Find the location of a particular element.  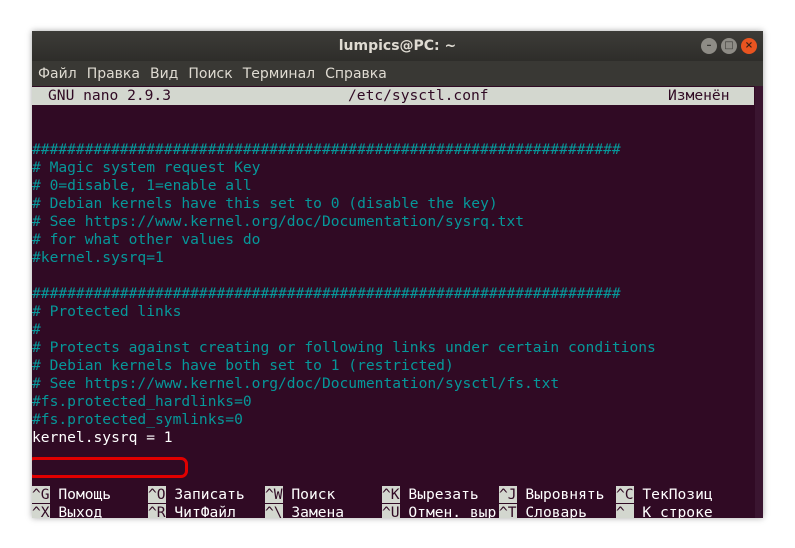

nano-status-bar: GNU nano 2.9.3 /etc/sysctl.conf Изменён is located at coordinates (393, 96).